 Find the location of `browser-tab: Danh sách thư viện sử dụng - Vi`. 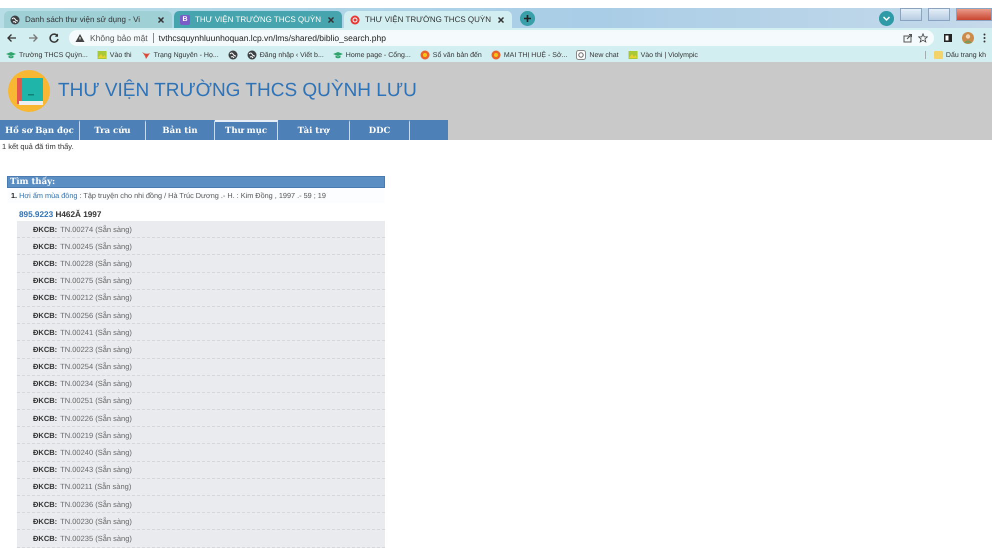

browser-tab: Danh sách thư viện sử dụng - Vi is located at coordinates (88, 19).